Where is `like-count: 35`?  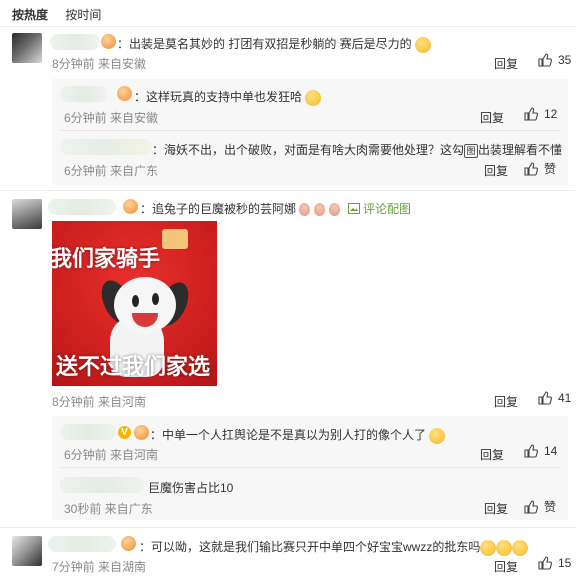
like-count: 35 is located at coordinates (565, 60).